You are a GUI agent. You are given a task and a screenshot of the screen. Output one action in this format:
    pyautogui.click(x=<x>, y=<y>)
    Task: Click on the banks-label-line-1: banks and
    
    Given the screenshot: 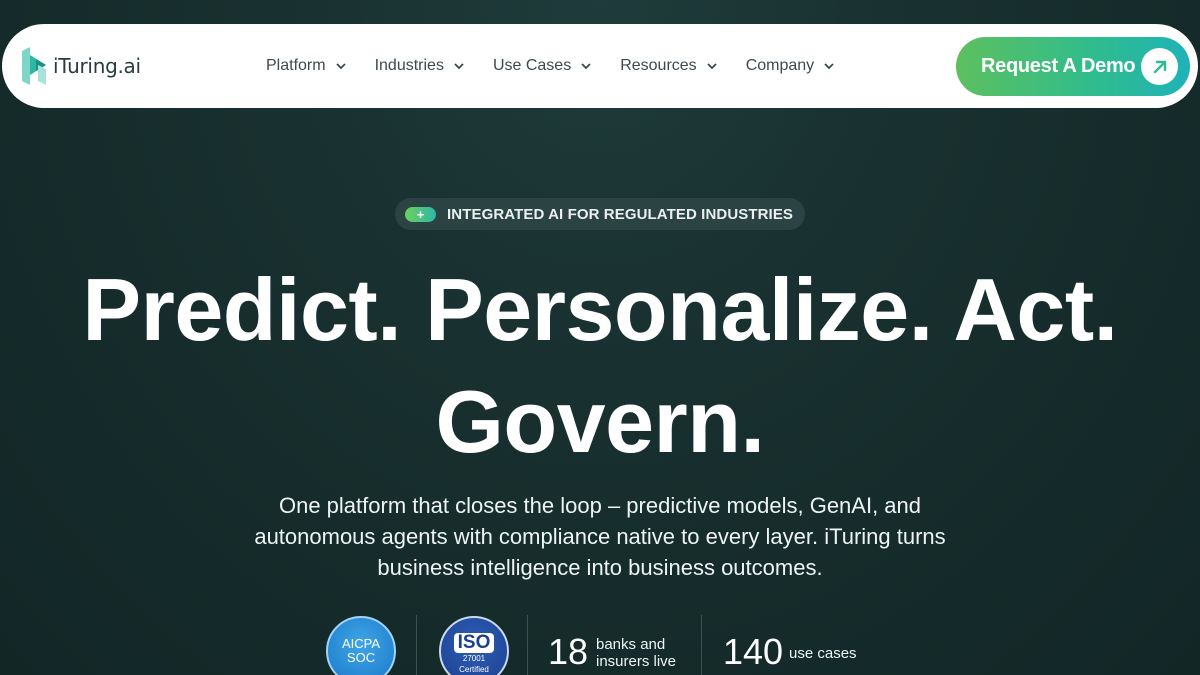 What is the action you would take?
    pyautogui.click(x=631, y=644)
    